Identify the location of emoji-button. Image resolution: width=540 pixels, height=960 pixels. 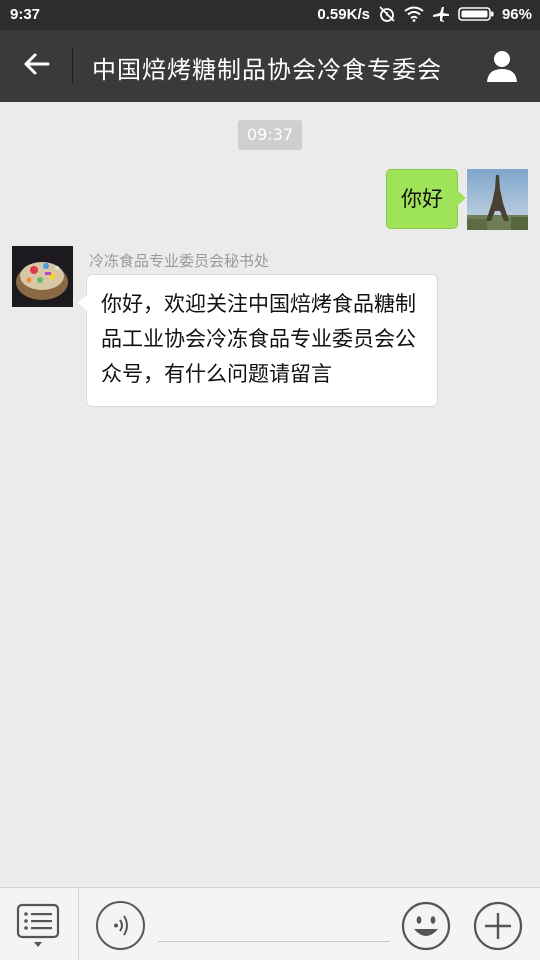
(426, 926).